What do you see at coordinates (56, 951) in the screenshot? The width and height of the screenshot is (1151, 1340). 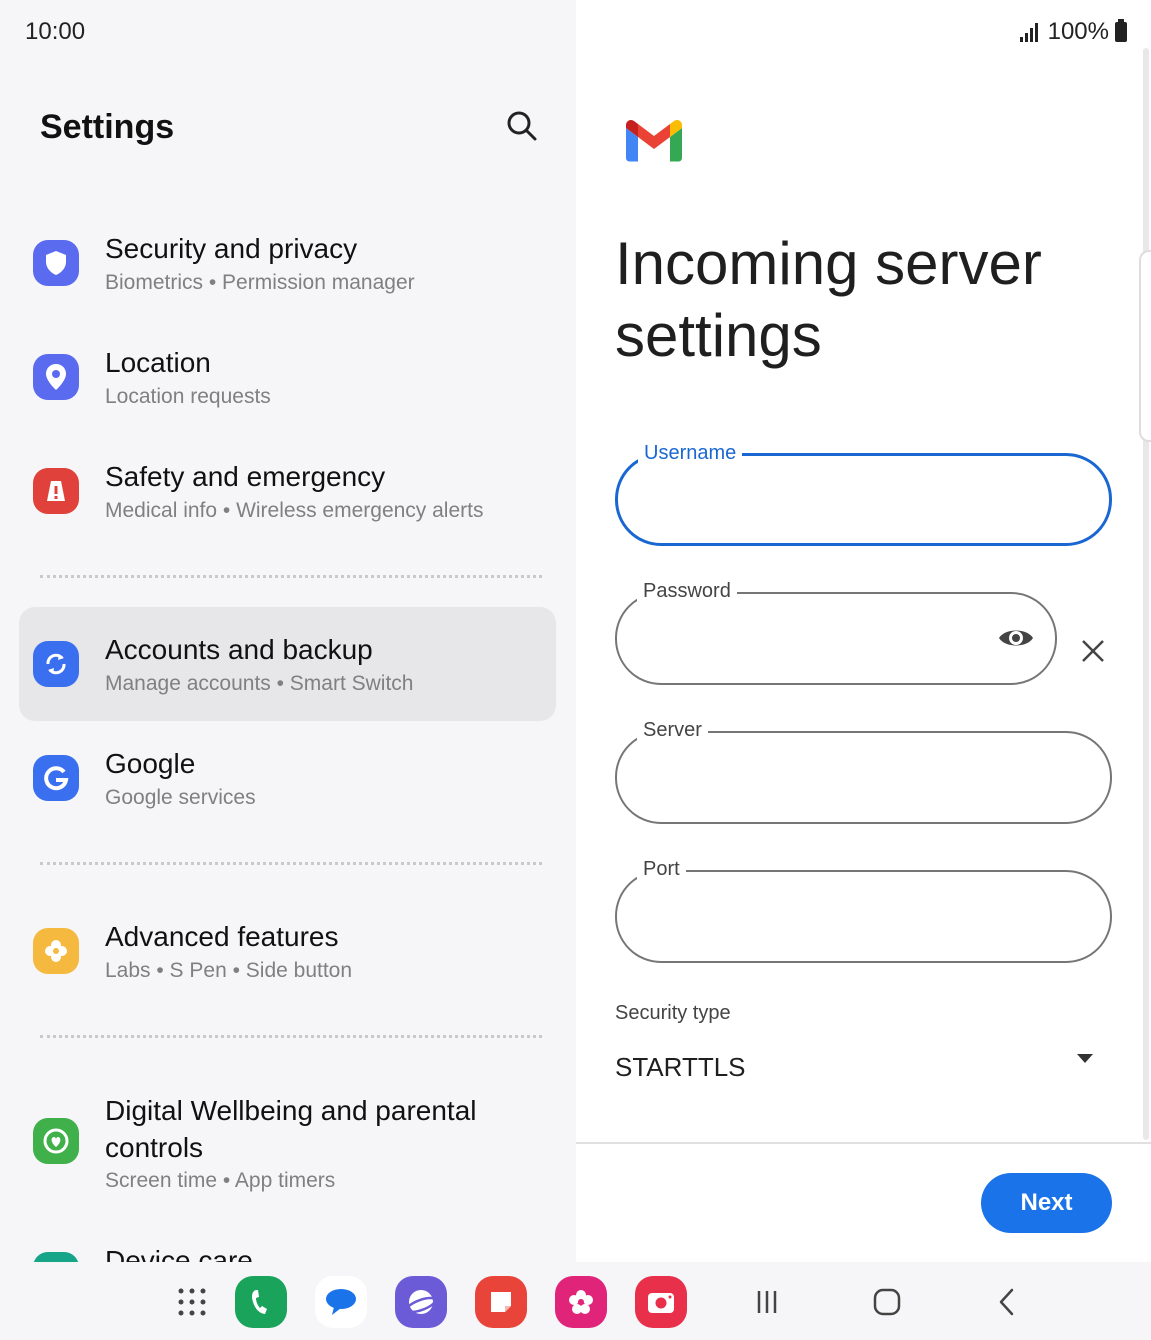 I see `flower-gear-icon` at bounding box center [56, 951].